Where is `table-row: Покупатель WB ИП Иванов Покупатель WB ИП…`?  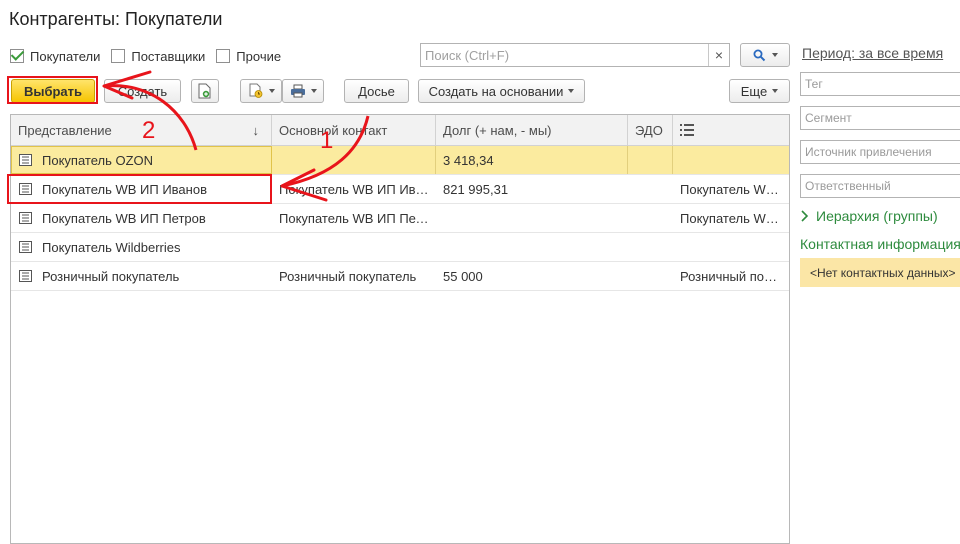
table-row: Покупатель WB ИП Иванов Покупатель WB ИП… is located at coordinates (400, 189).